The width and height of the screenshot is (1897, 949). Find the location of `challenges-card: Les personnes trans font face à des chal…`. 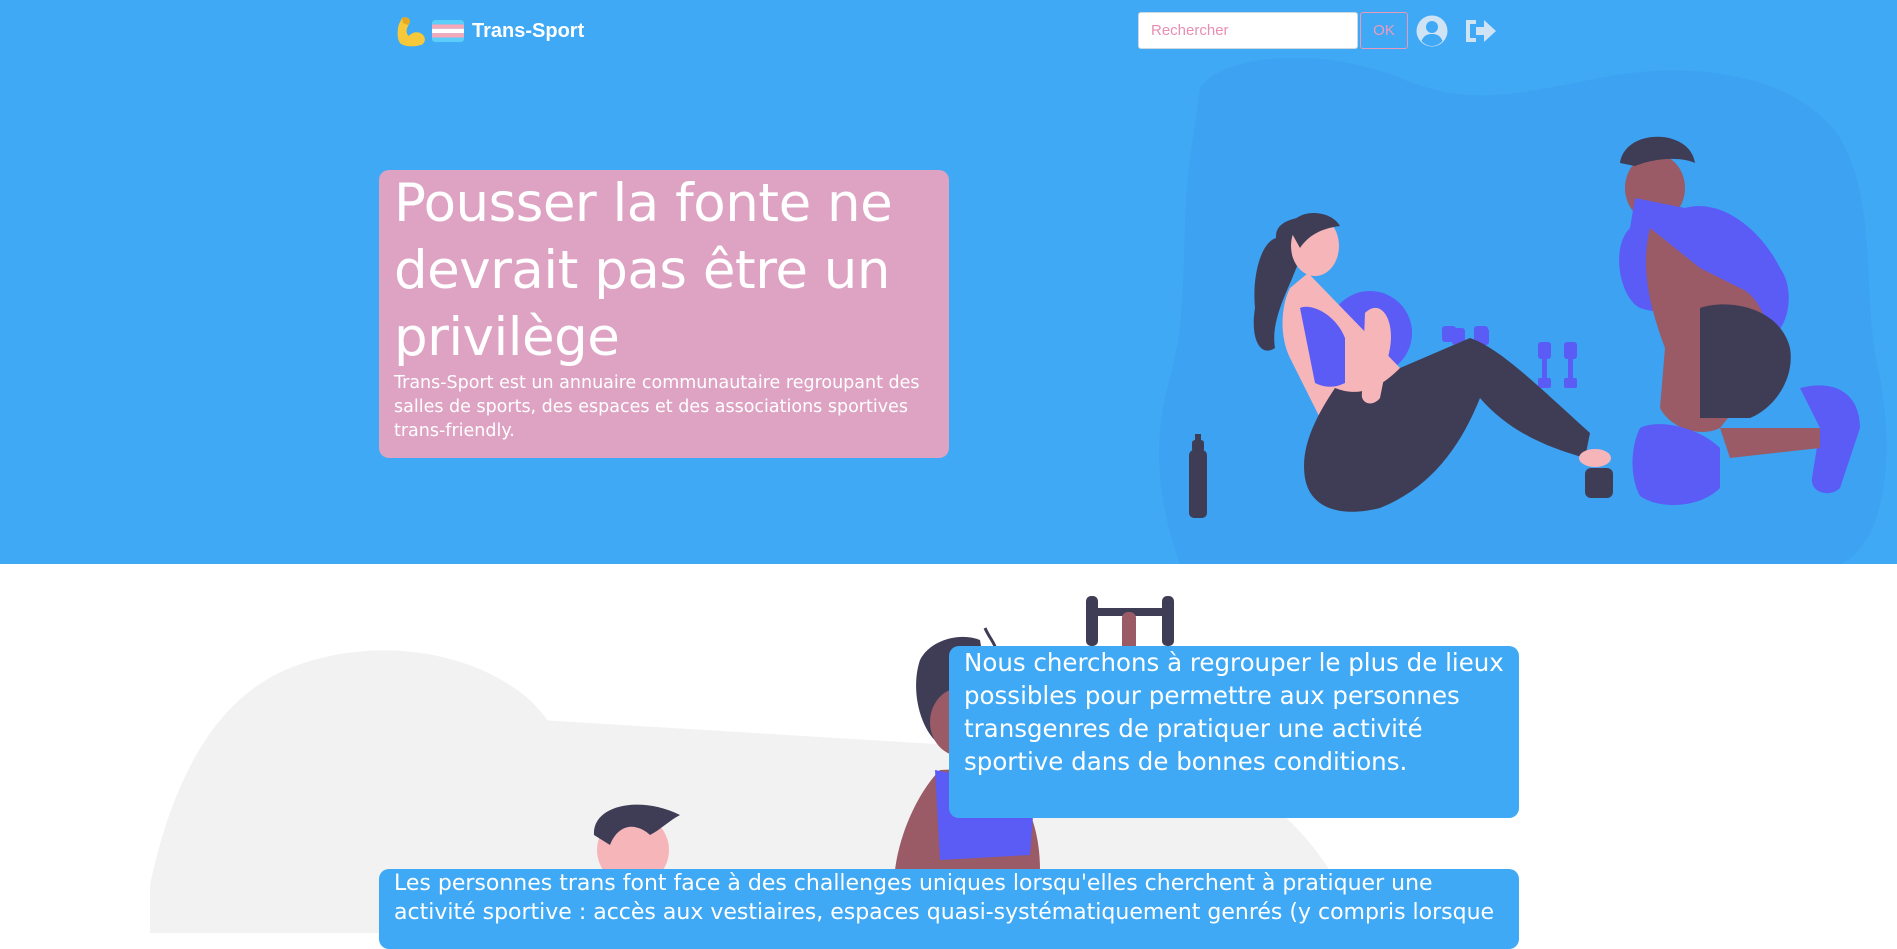

challenges-card: Les personnes trans font face à des chal… is located at coordinates (949, 909).